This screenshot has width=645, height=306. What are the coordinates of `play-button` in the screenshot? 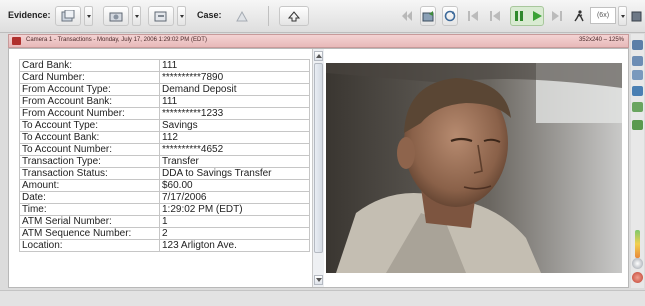 It's located at (537, 16).